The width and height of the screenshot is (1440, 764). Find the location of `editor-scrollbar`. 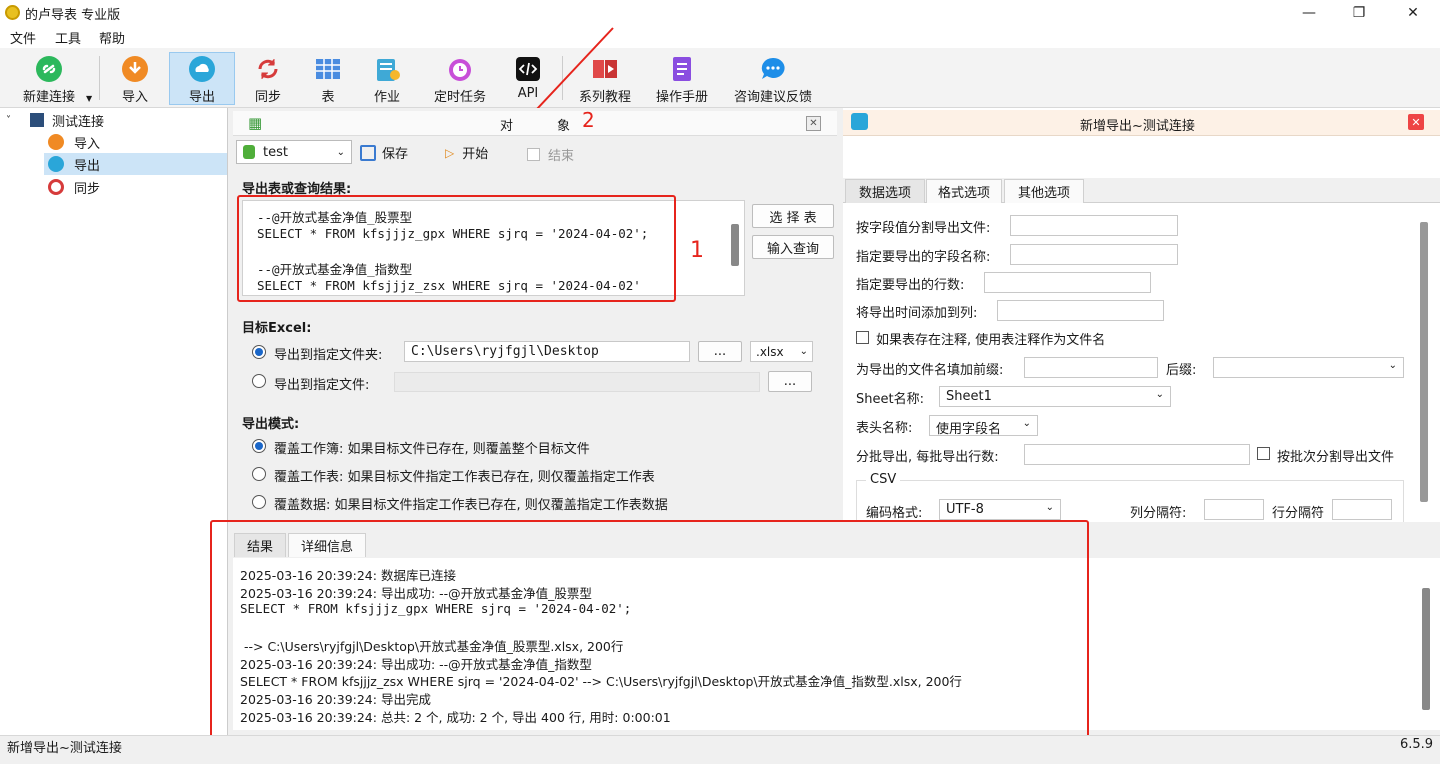

editor-scrollbar is located at coordinates (735, 245).